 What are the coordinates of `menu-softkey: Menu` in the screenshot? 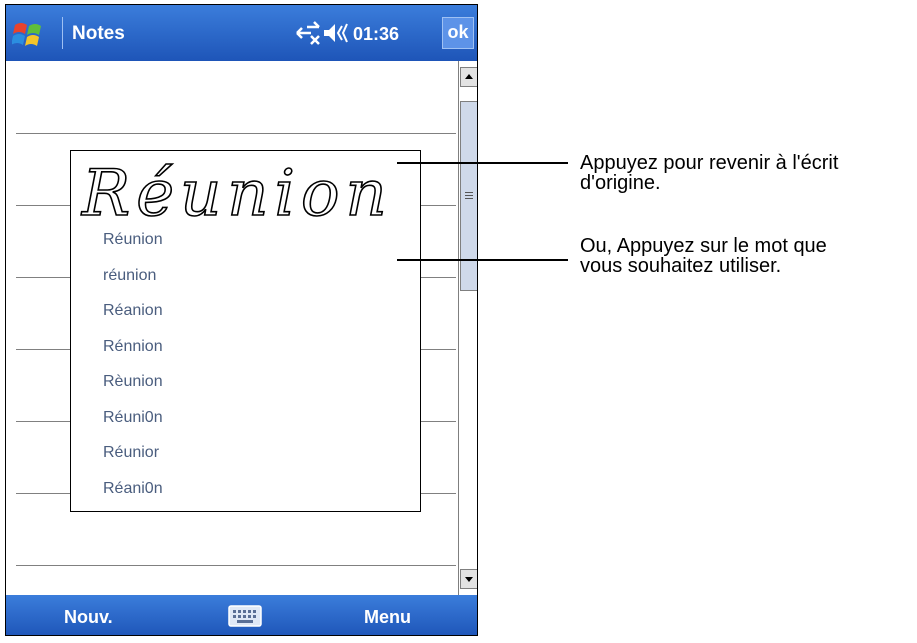 It's located at (387, 617).